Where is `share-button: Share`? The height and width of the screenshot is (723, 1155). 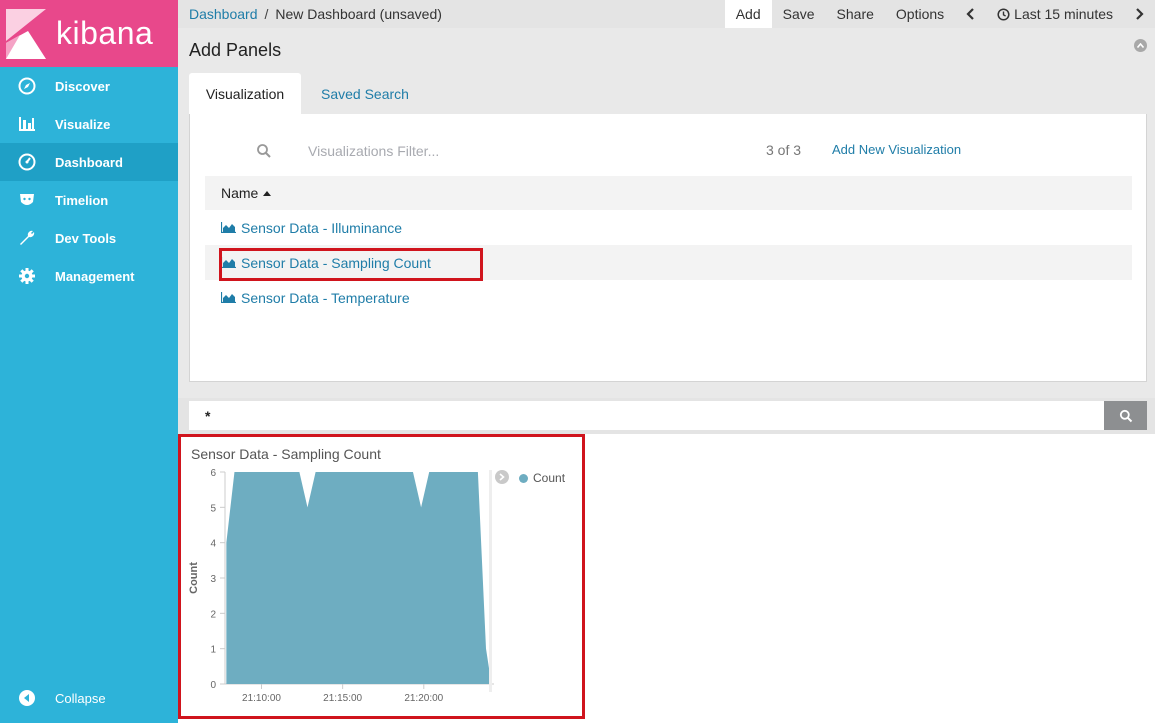
share-button: Share is located at coordinates (855, 14).